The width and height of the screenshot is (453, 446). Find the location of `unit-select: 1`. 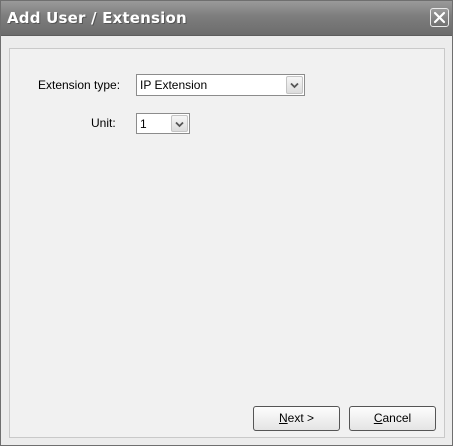

unit-select: 1 is located at coordinates (163, 123).